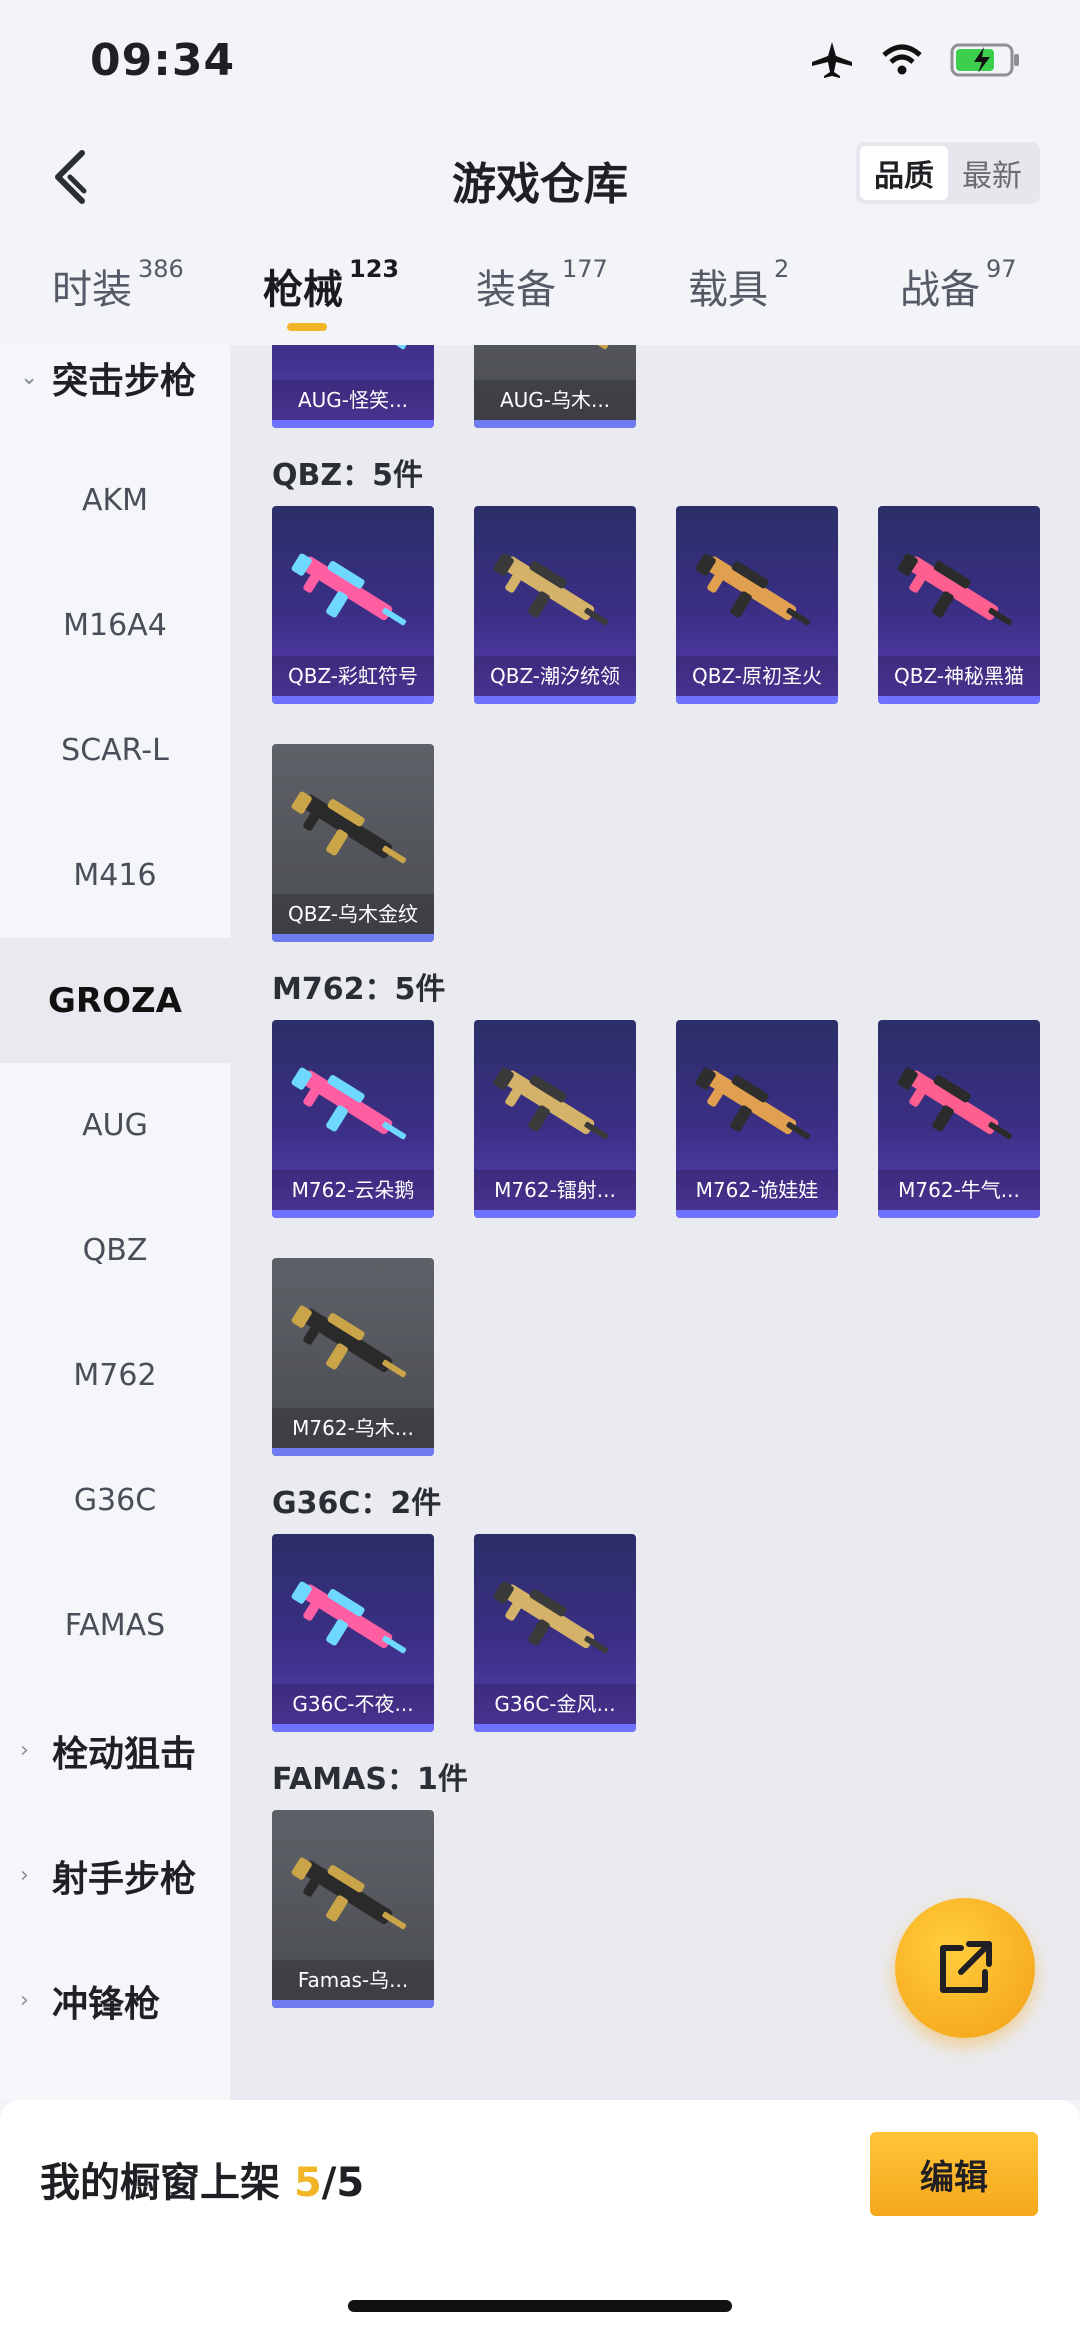 Image resolution: width=1080 pixels, height=2337 pixels. Describe the element at coordinates (359, 989) in the screenshot. I see `section-header: M762：5件` at that location.